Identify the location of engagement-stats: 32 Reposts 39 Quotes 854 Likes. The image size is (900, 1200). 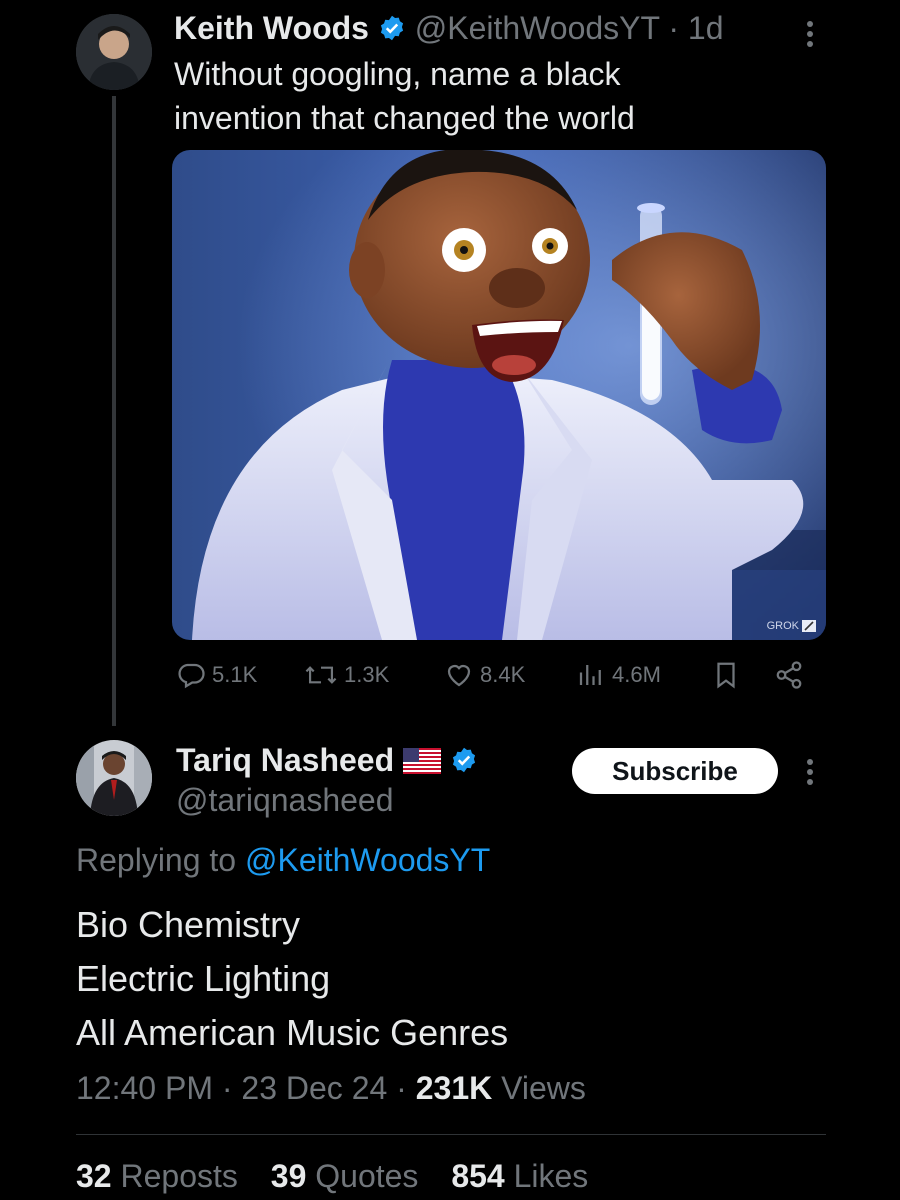
(344, 1176).